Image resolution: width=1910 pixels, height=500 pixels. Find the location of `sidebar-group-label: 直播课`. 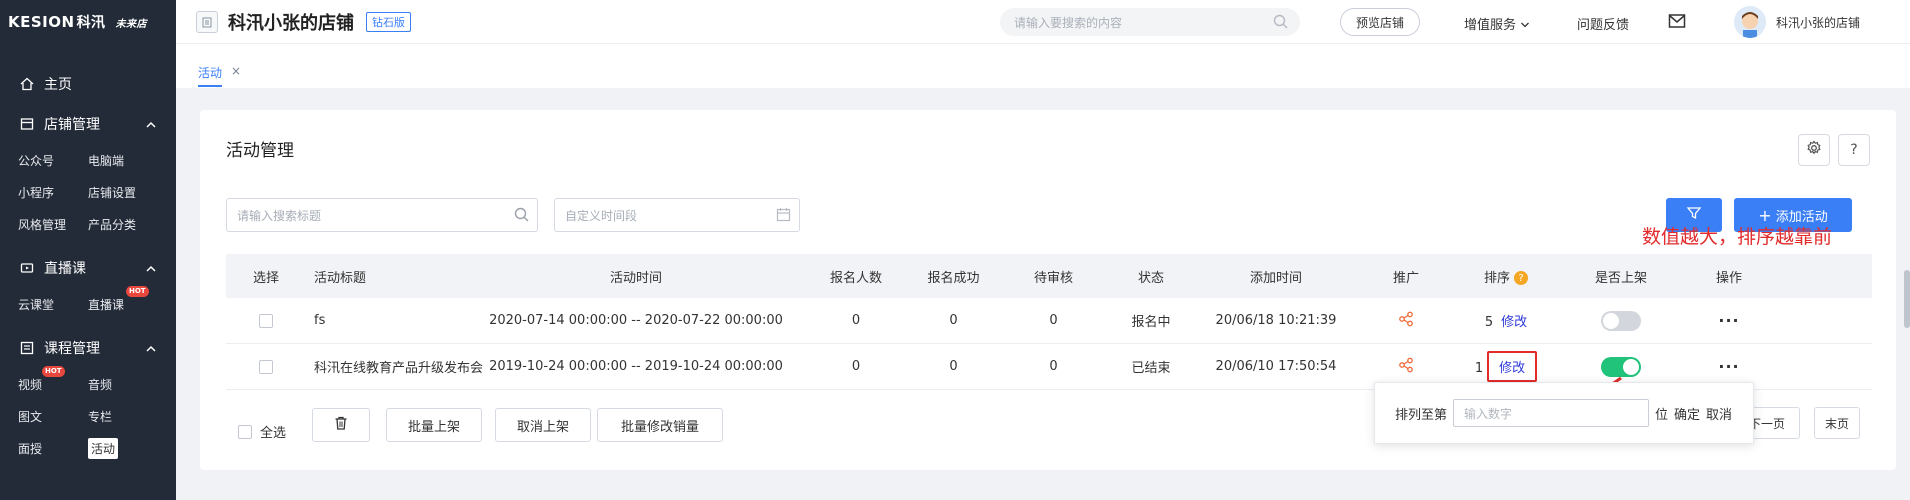

sidebar-group-label: 直播课 is located at coordinates (65, 269).